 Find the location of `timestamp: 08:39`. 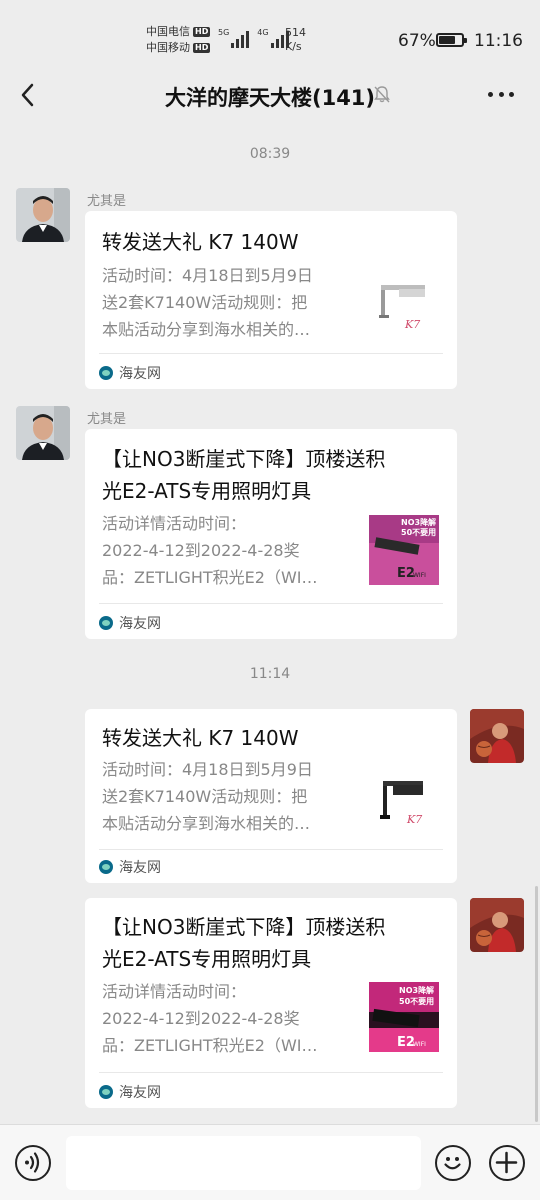

timestamp: 08:39 is located at coordinates (270, 154).